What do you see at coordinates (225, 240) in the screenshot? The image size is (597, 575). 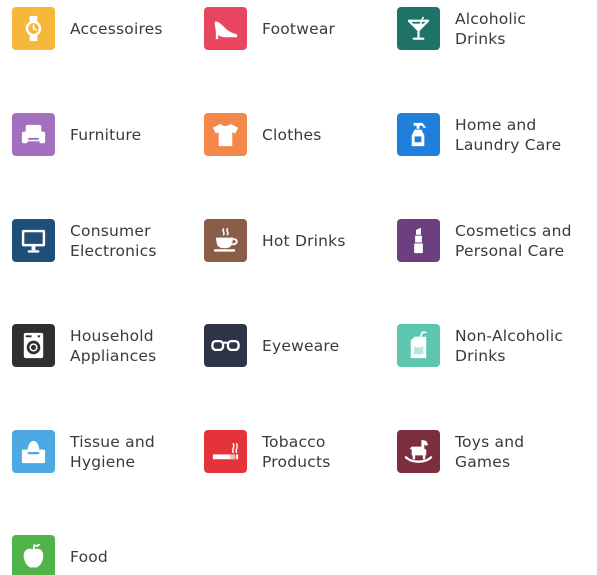 I see `coffee-cup-icon` at bounding box center [225, 240].